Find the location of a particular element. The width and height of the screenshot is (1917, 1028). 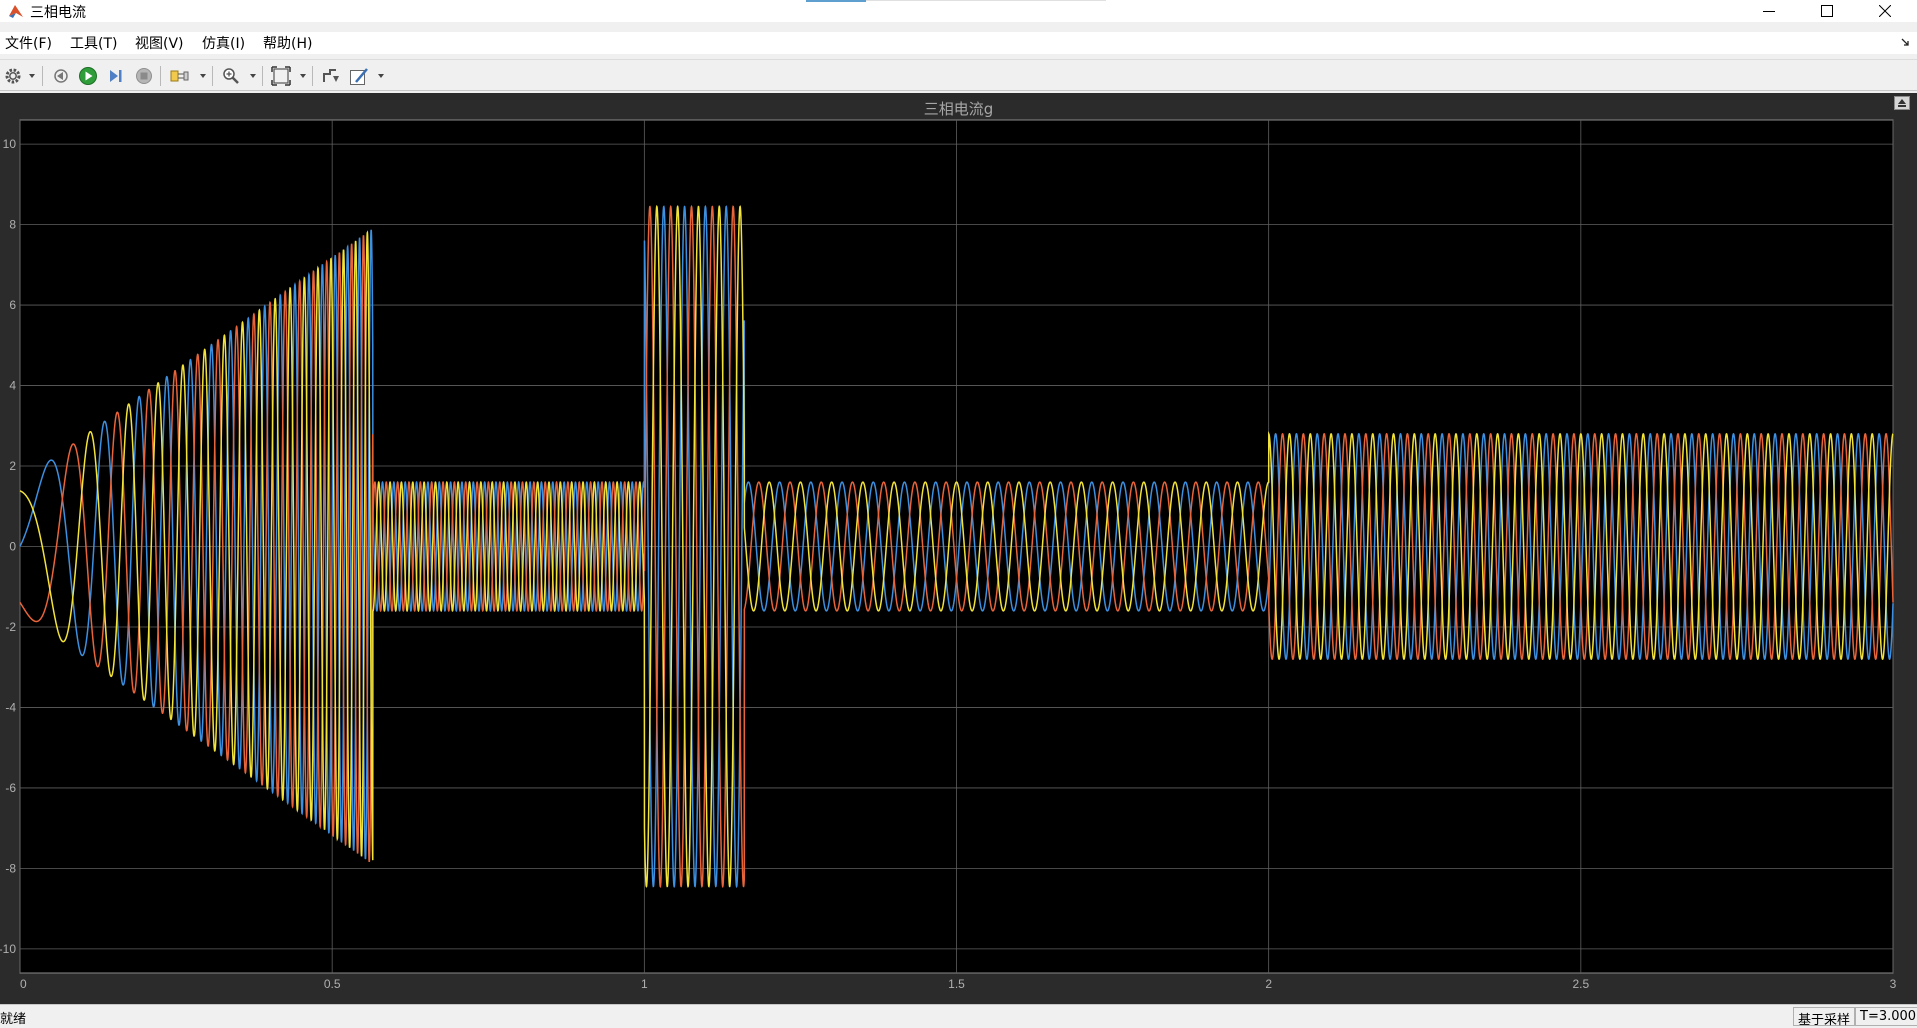

y-tick-label: -6 is located at coordinates (10, 788).